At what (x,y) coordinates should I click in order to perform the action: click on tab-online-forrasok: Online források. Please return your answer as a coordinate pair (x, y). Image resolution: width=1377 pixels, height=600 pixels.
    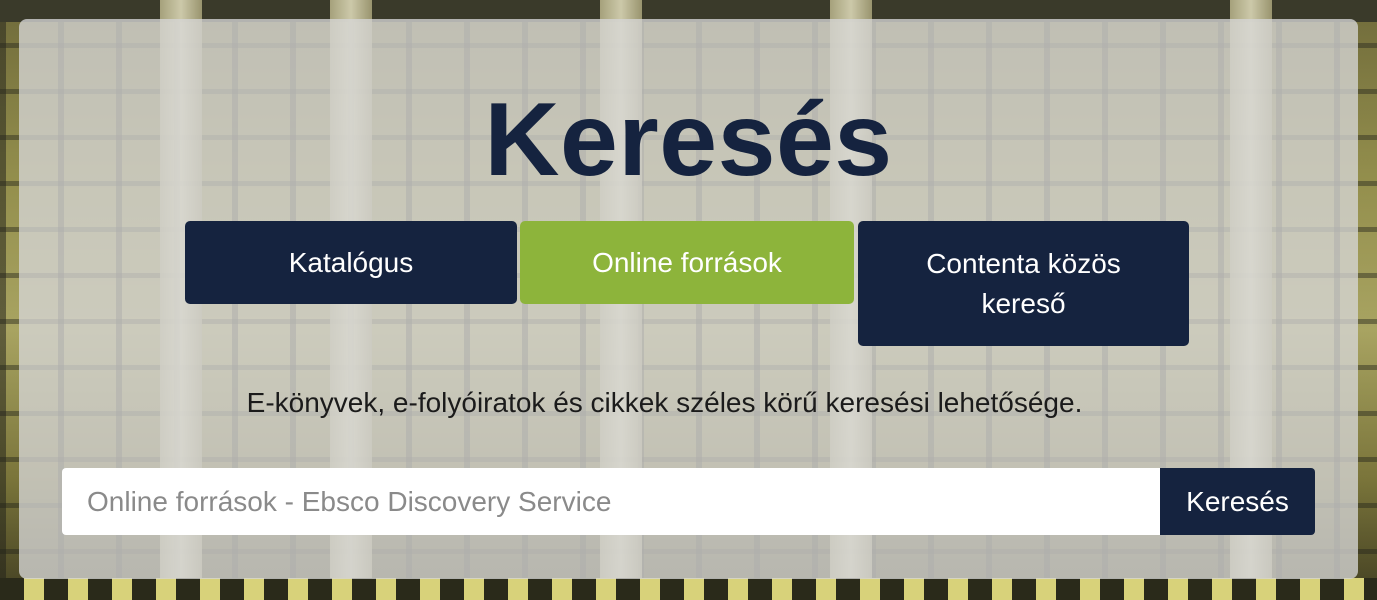
    Looking at the image, I should click on (687, 262).